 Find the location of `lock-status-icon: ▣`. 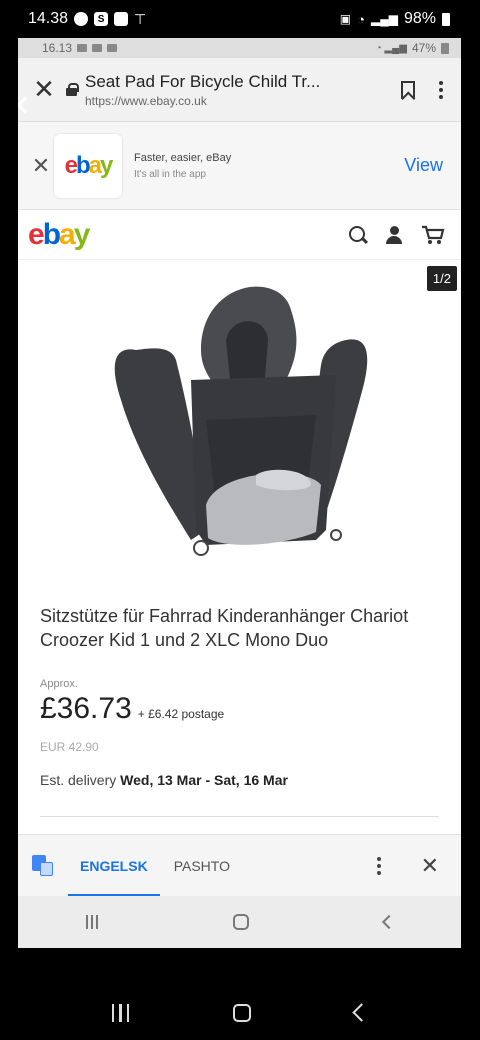

lock-status-icon: ▣ is located at coordinates (345, 19).